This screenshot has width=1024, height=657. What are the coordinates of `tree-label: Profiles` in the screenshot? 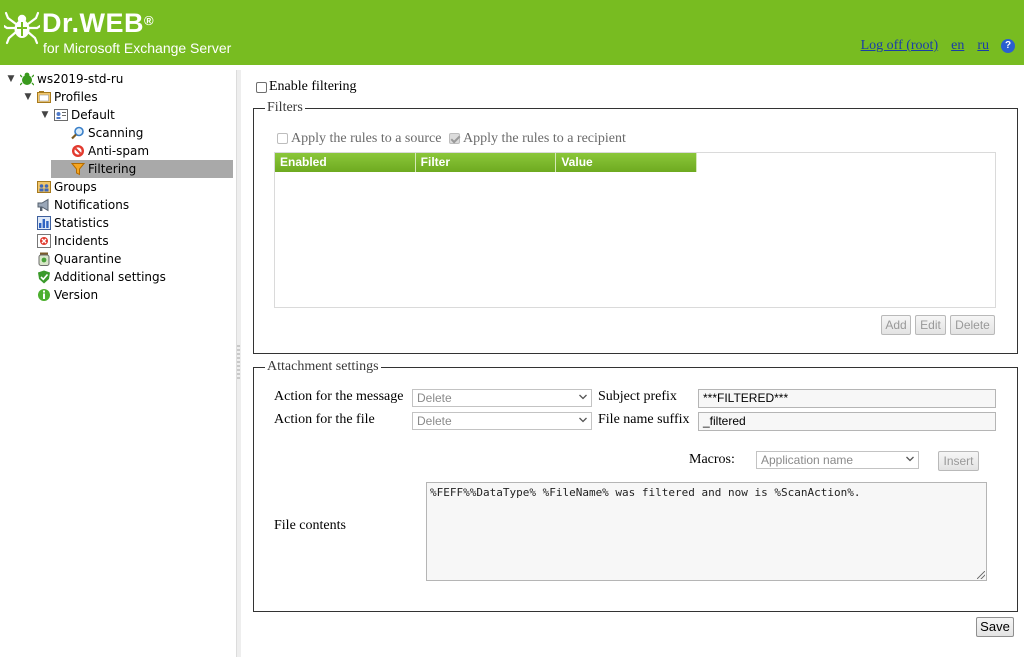 It's located at (76, 97).